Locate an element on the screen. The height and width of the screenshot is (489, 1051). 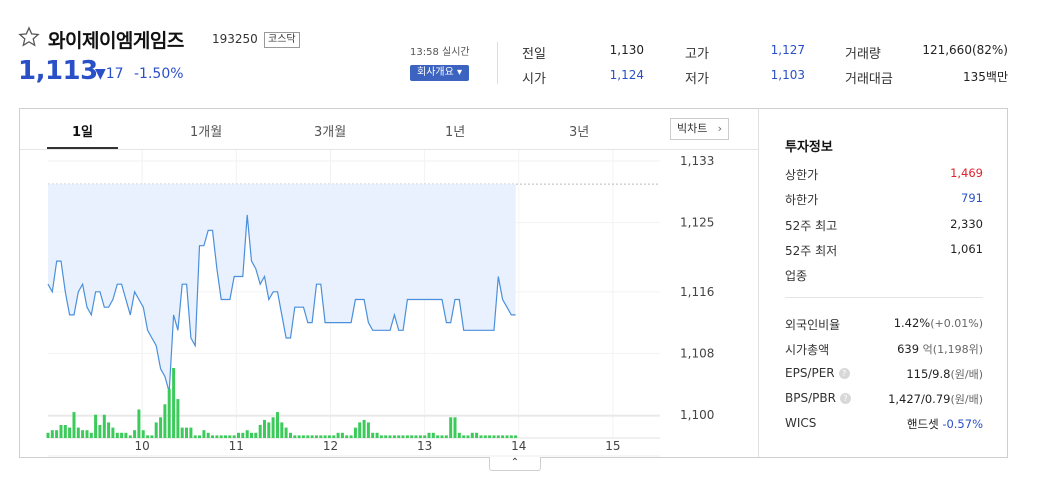
info-sector: 업종 is located at coordinates (796, 276).